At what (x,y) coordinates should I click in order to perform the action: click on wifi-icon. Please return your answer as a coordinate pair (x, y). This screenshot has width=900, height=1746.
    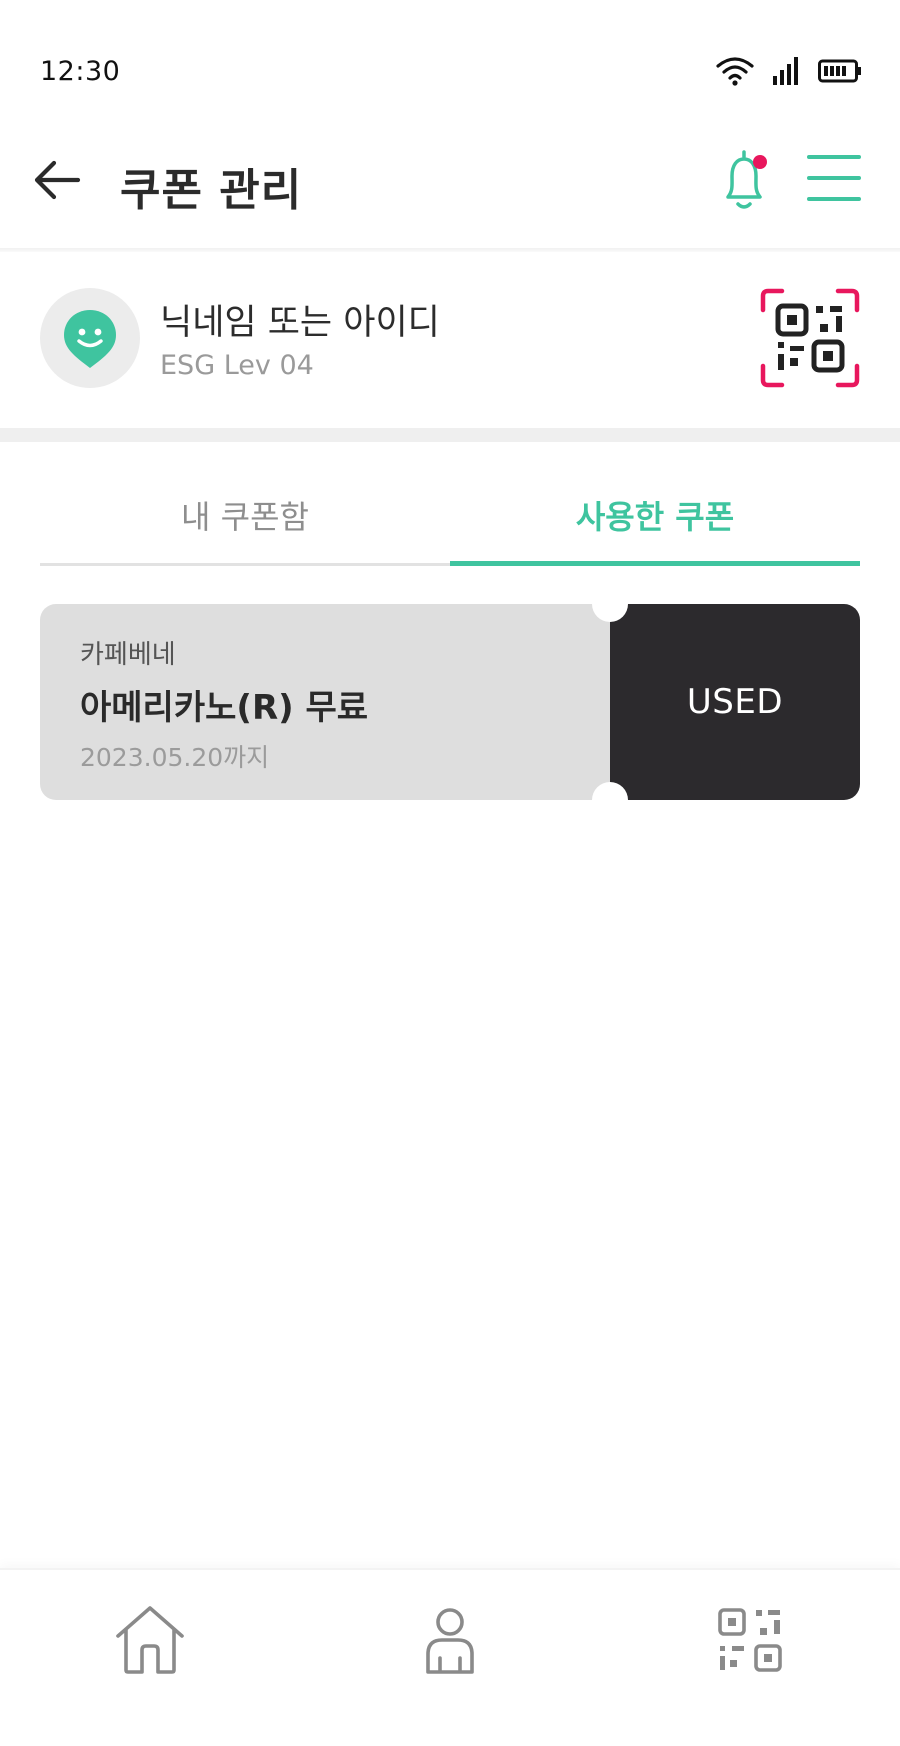
    Looking at the image, I should click on (735, 71).